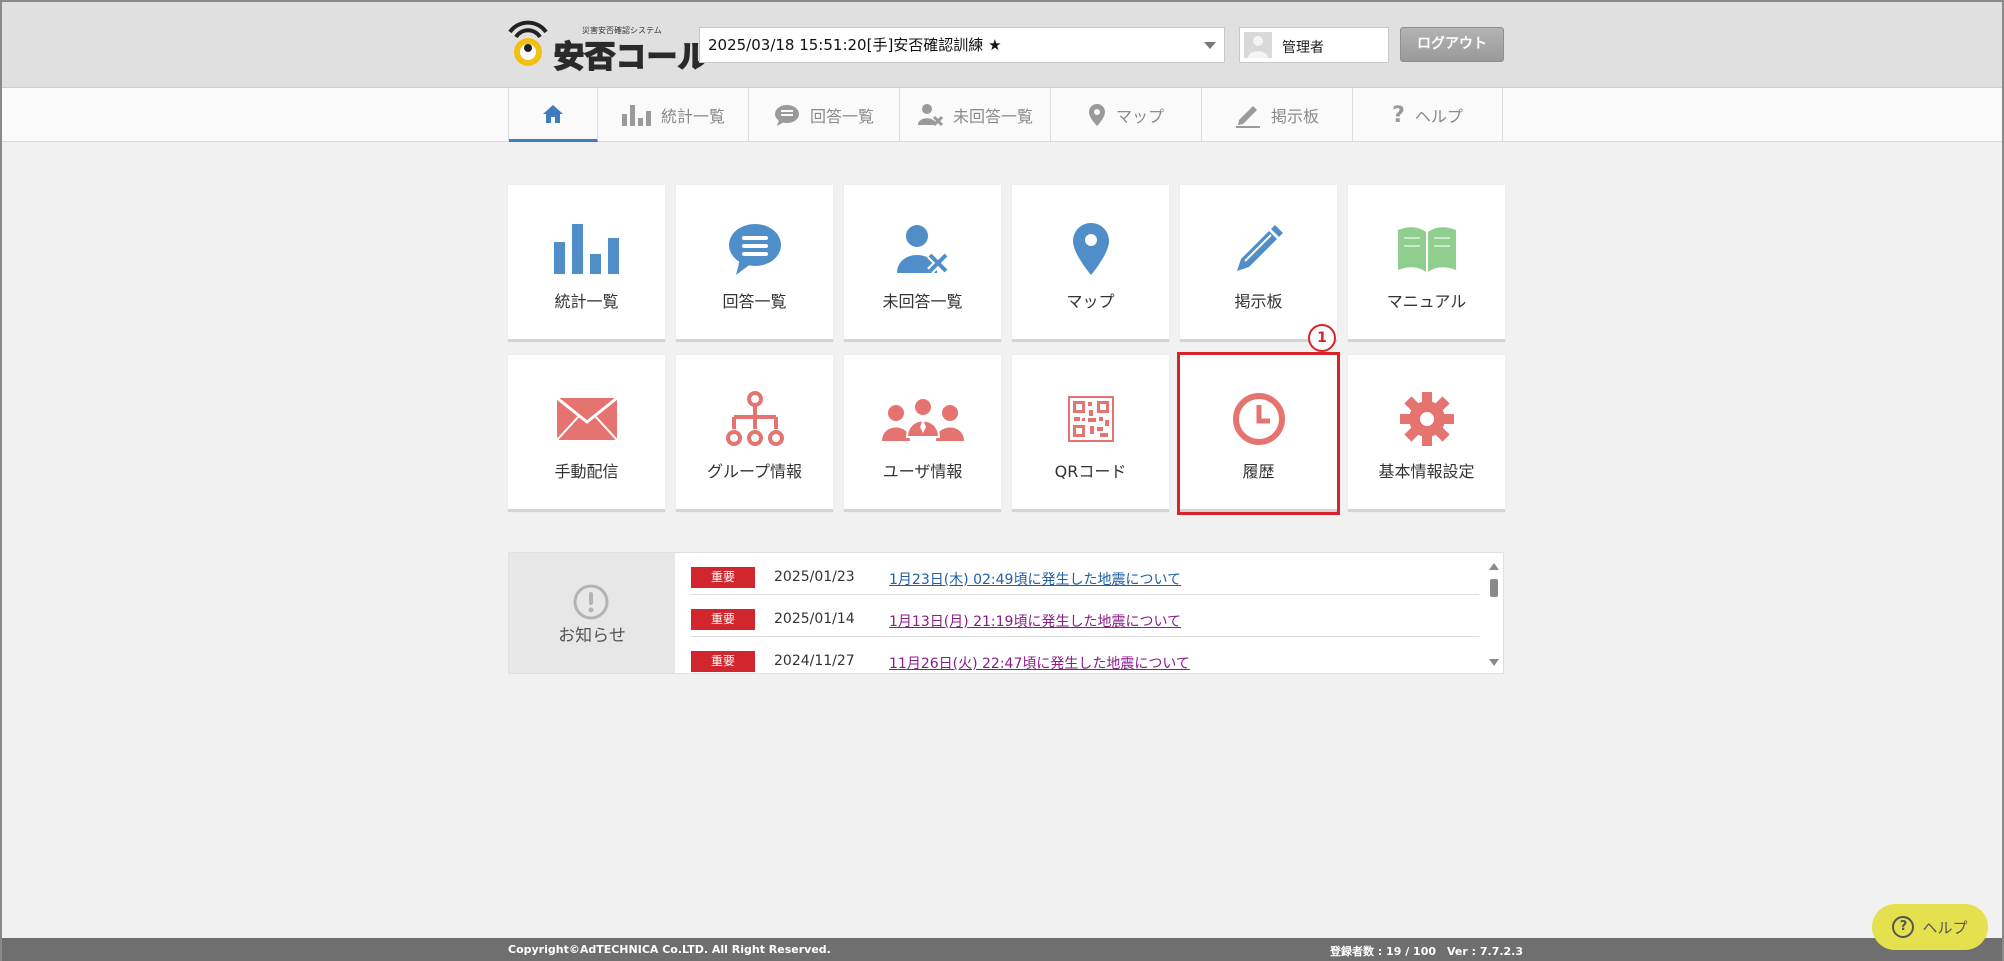 The width and height of the screenshot is (2004, 961). What do you see at coordinates (1426, 471) in the screenshot?
I see `tile-label: 基本情報設定` at bounding box center [1426, 471].